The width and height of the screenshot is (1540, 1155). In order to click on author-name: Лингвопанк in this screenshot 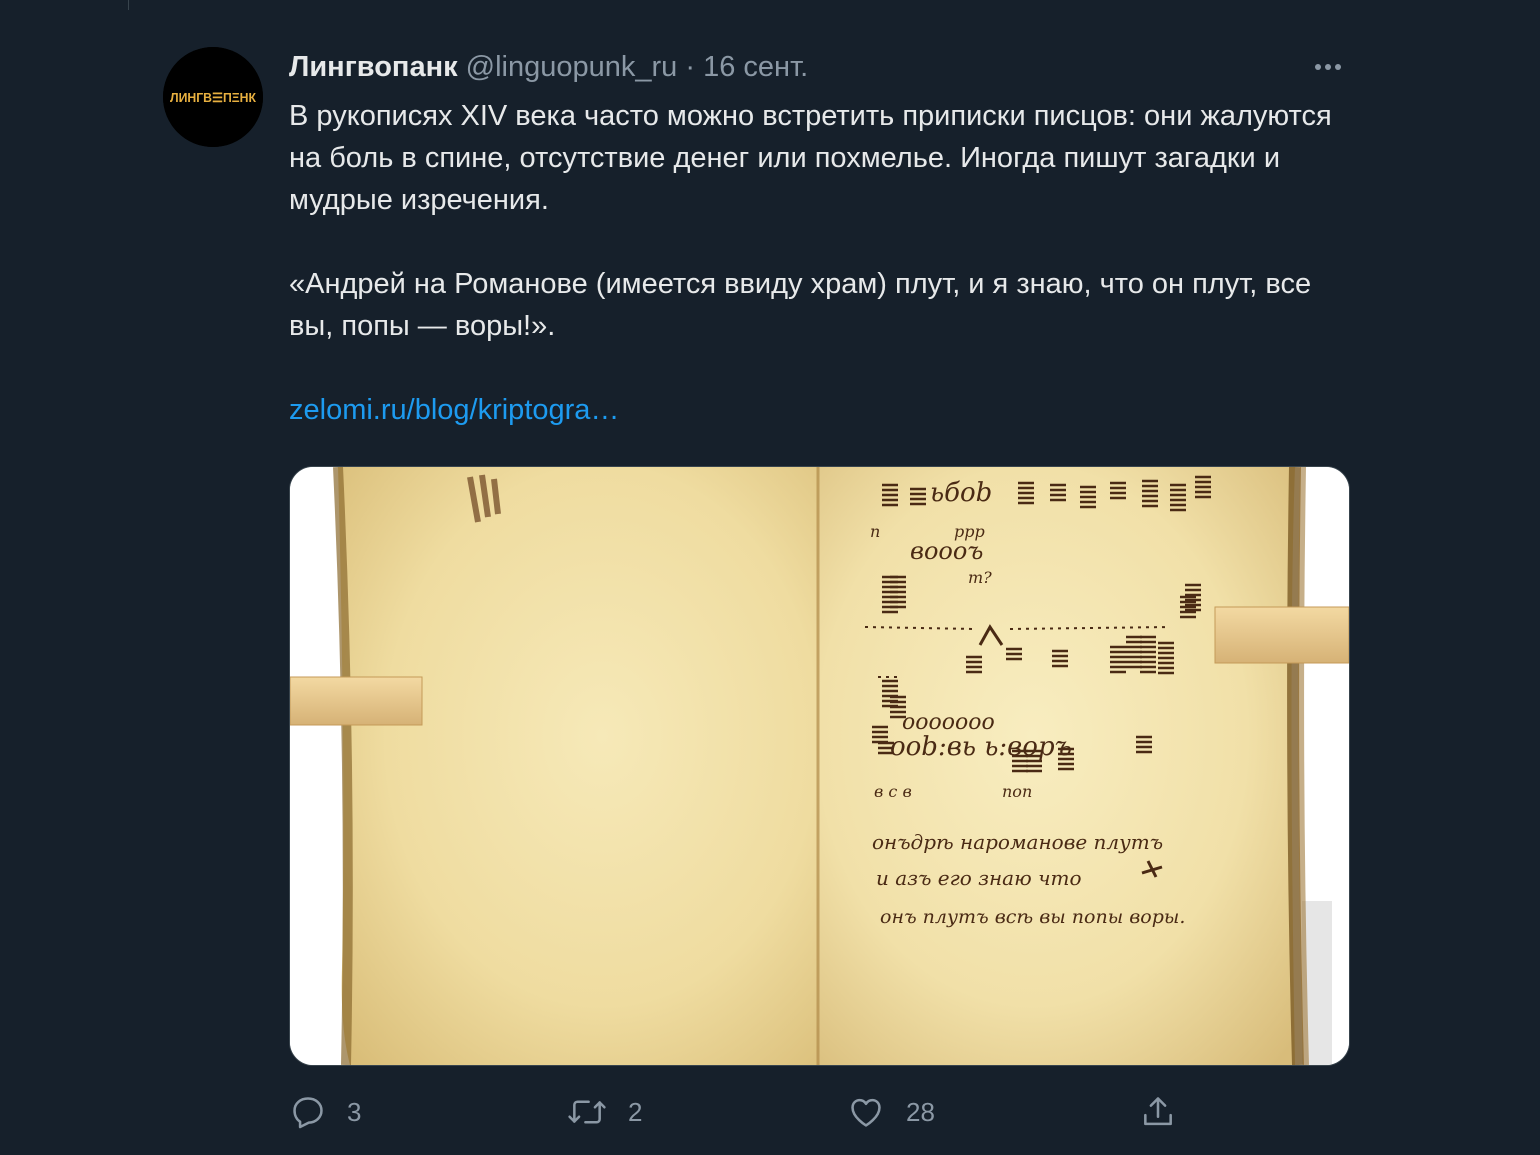, I will do `click(373, 67)`.